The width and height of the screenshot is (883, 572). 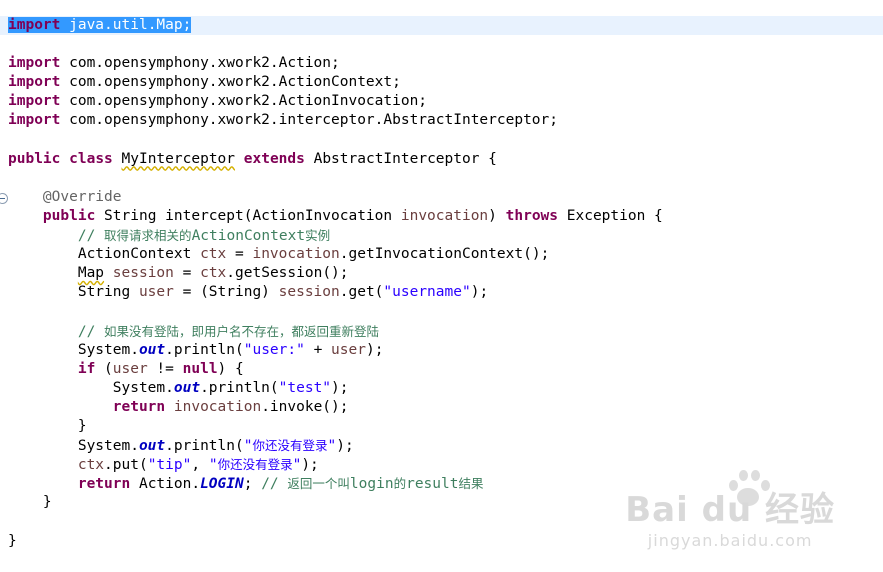 What do you see at coordinates (445, 445) in the screenshot?
I see `code-line: System.out.println("你还没有登录");` at bounding box center [445, 445].